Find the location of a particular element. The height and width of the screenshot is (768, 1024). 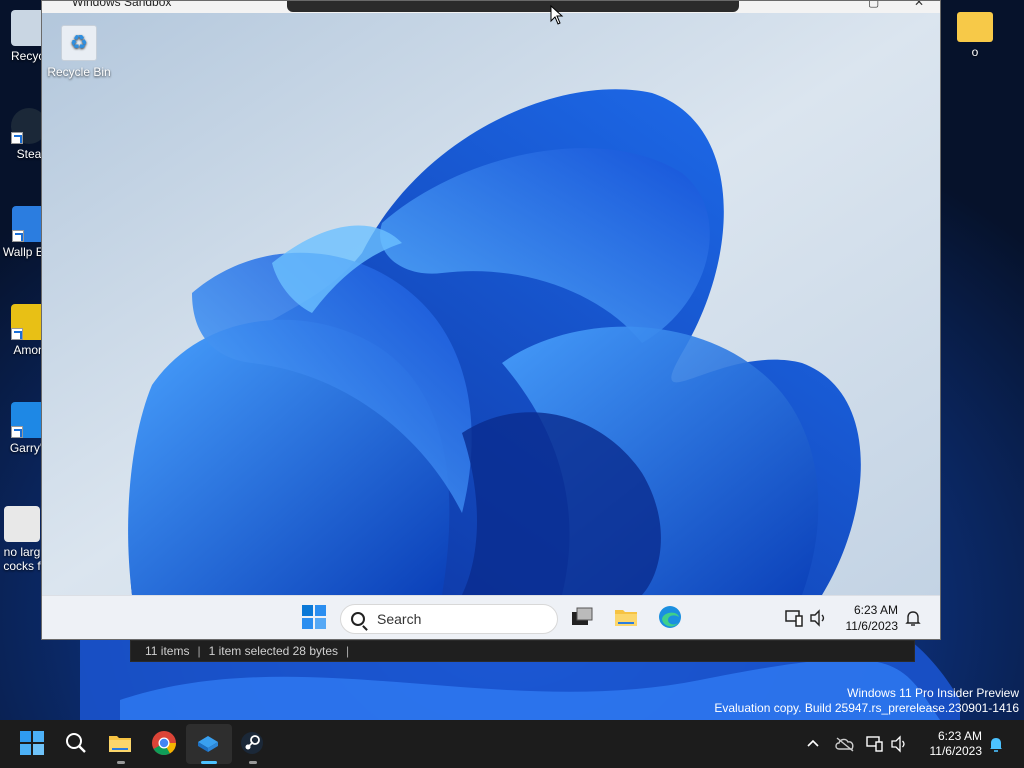

explorer-status-bar: 11 items | 1 item selected 28 bytes | is located at coordinates (522, 651).